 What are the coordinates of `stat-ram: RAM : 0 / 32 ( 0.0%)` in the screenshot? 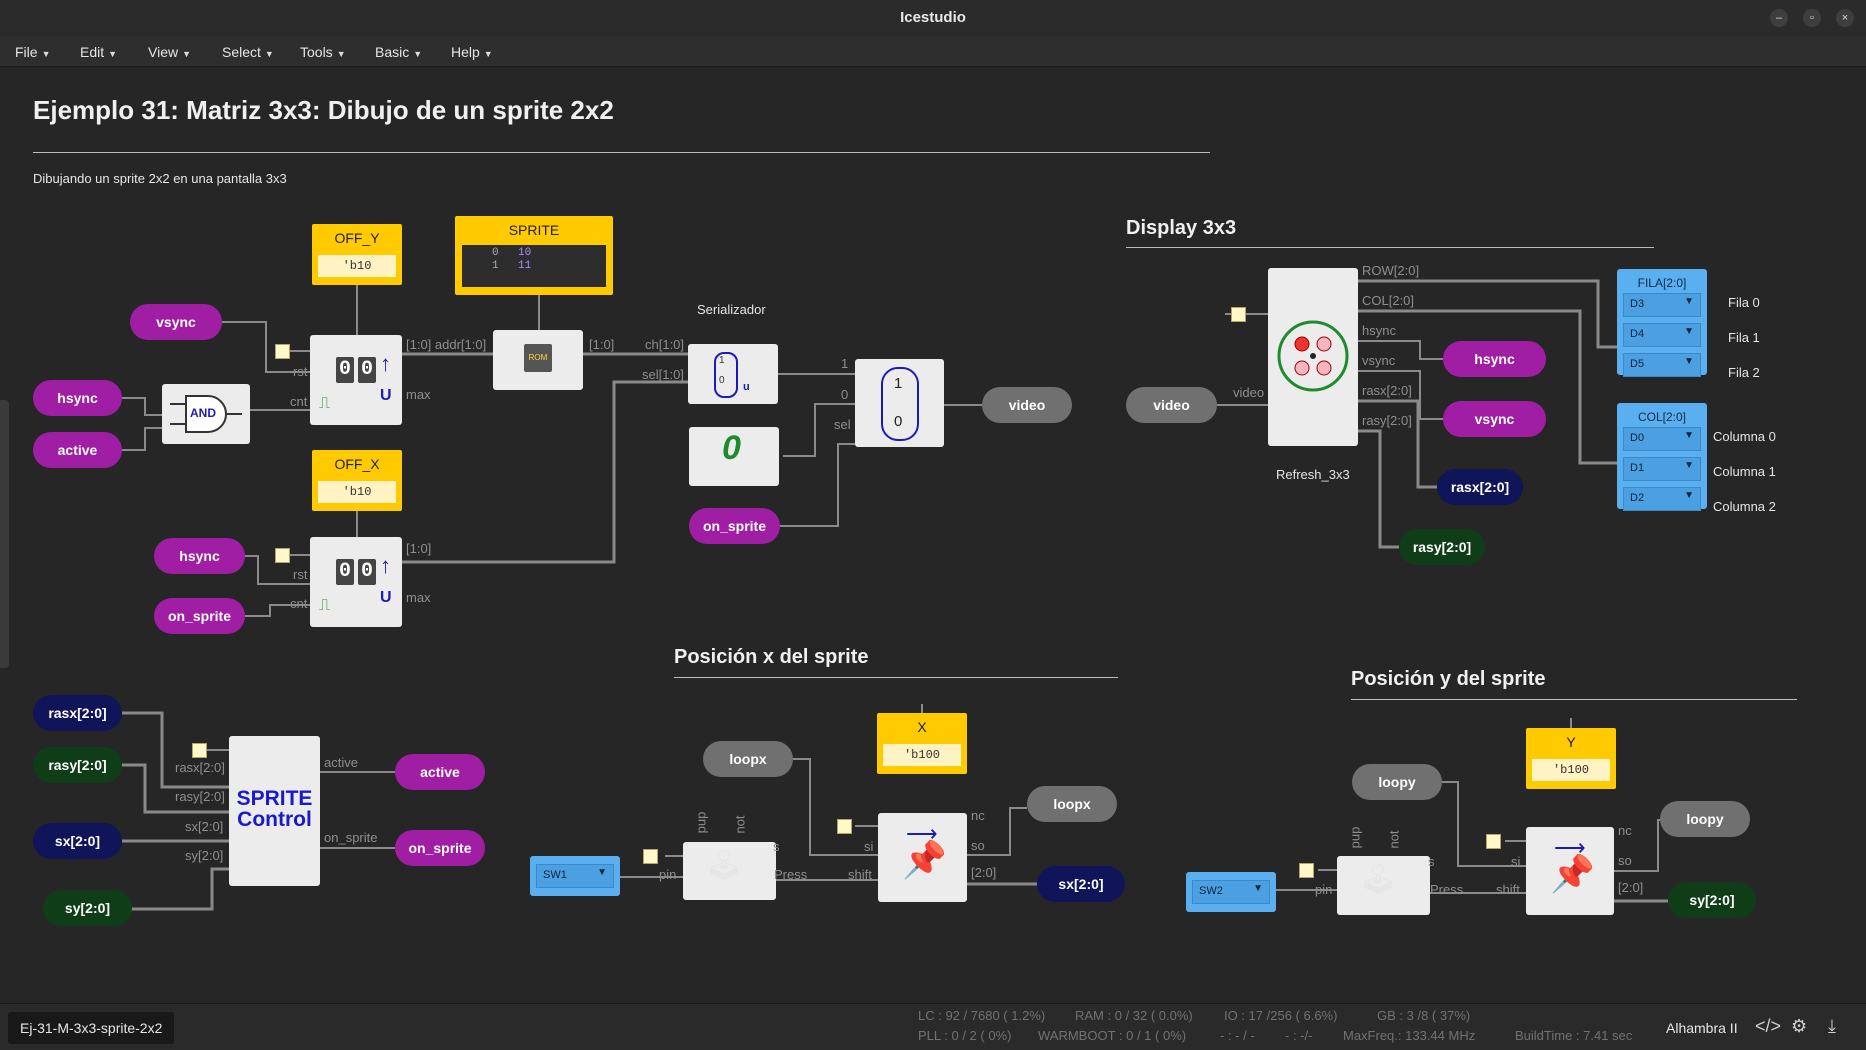 It's located at (1134, 1015).